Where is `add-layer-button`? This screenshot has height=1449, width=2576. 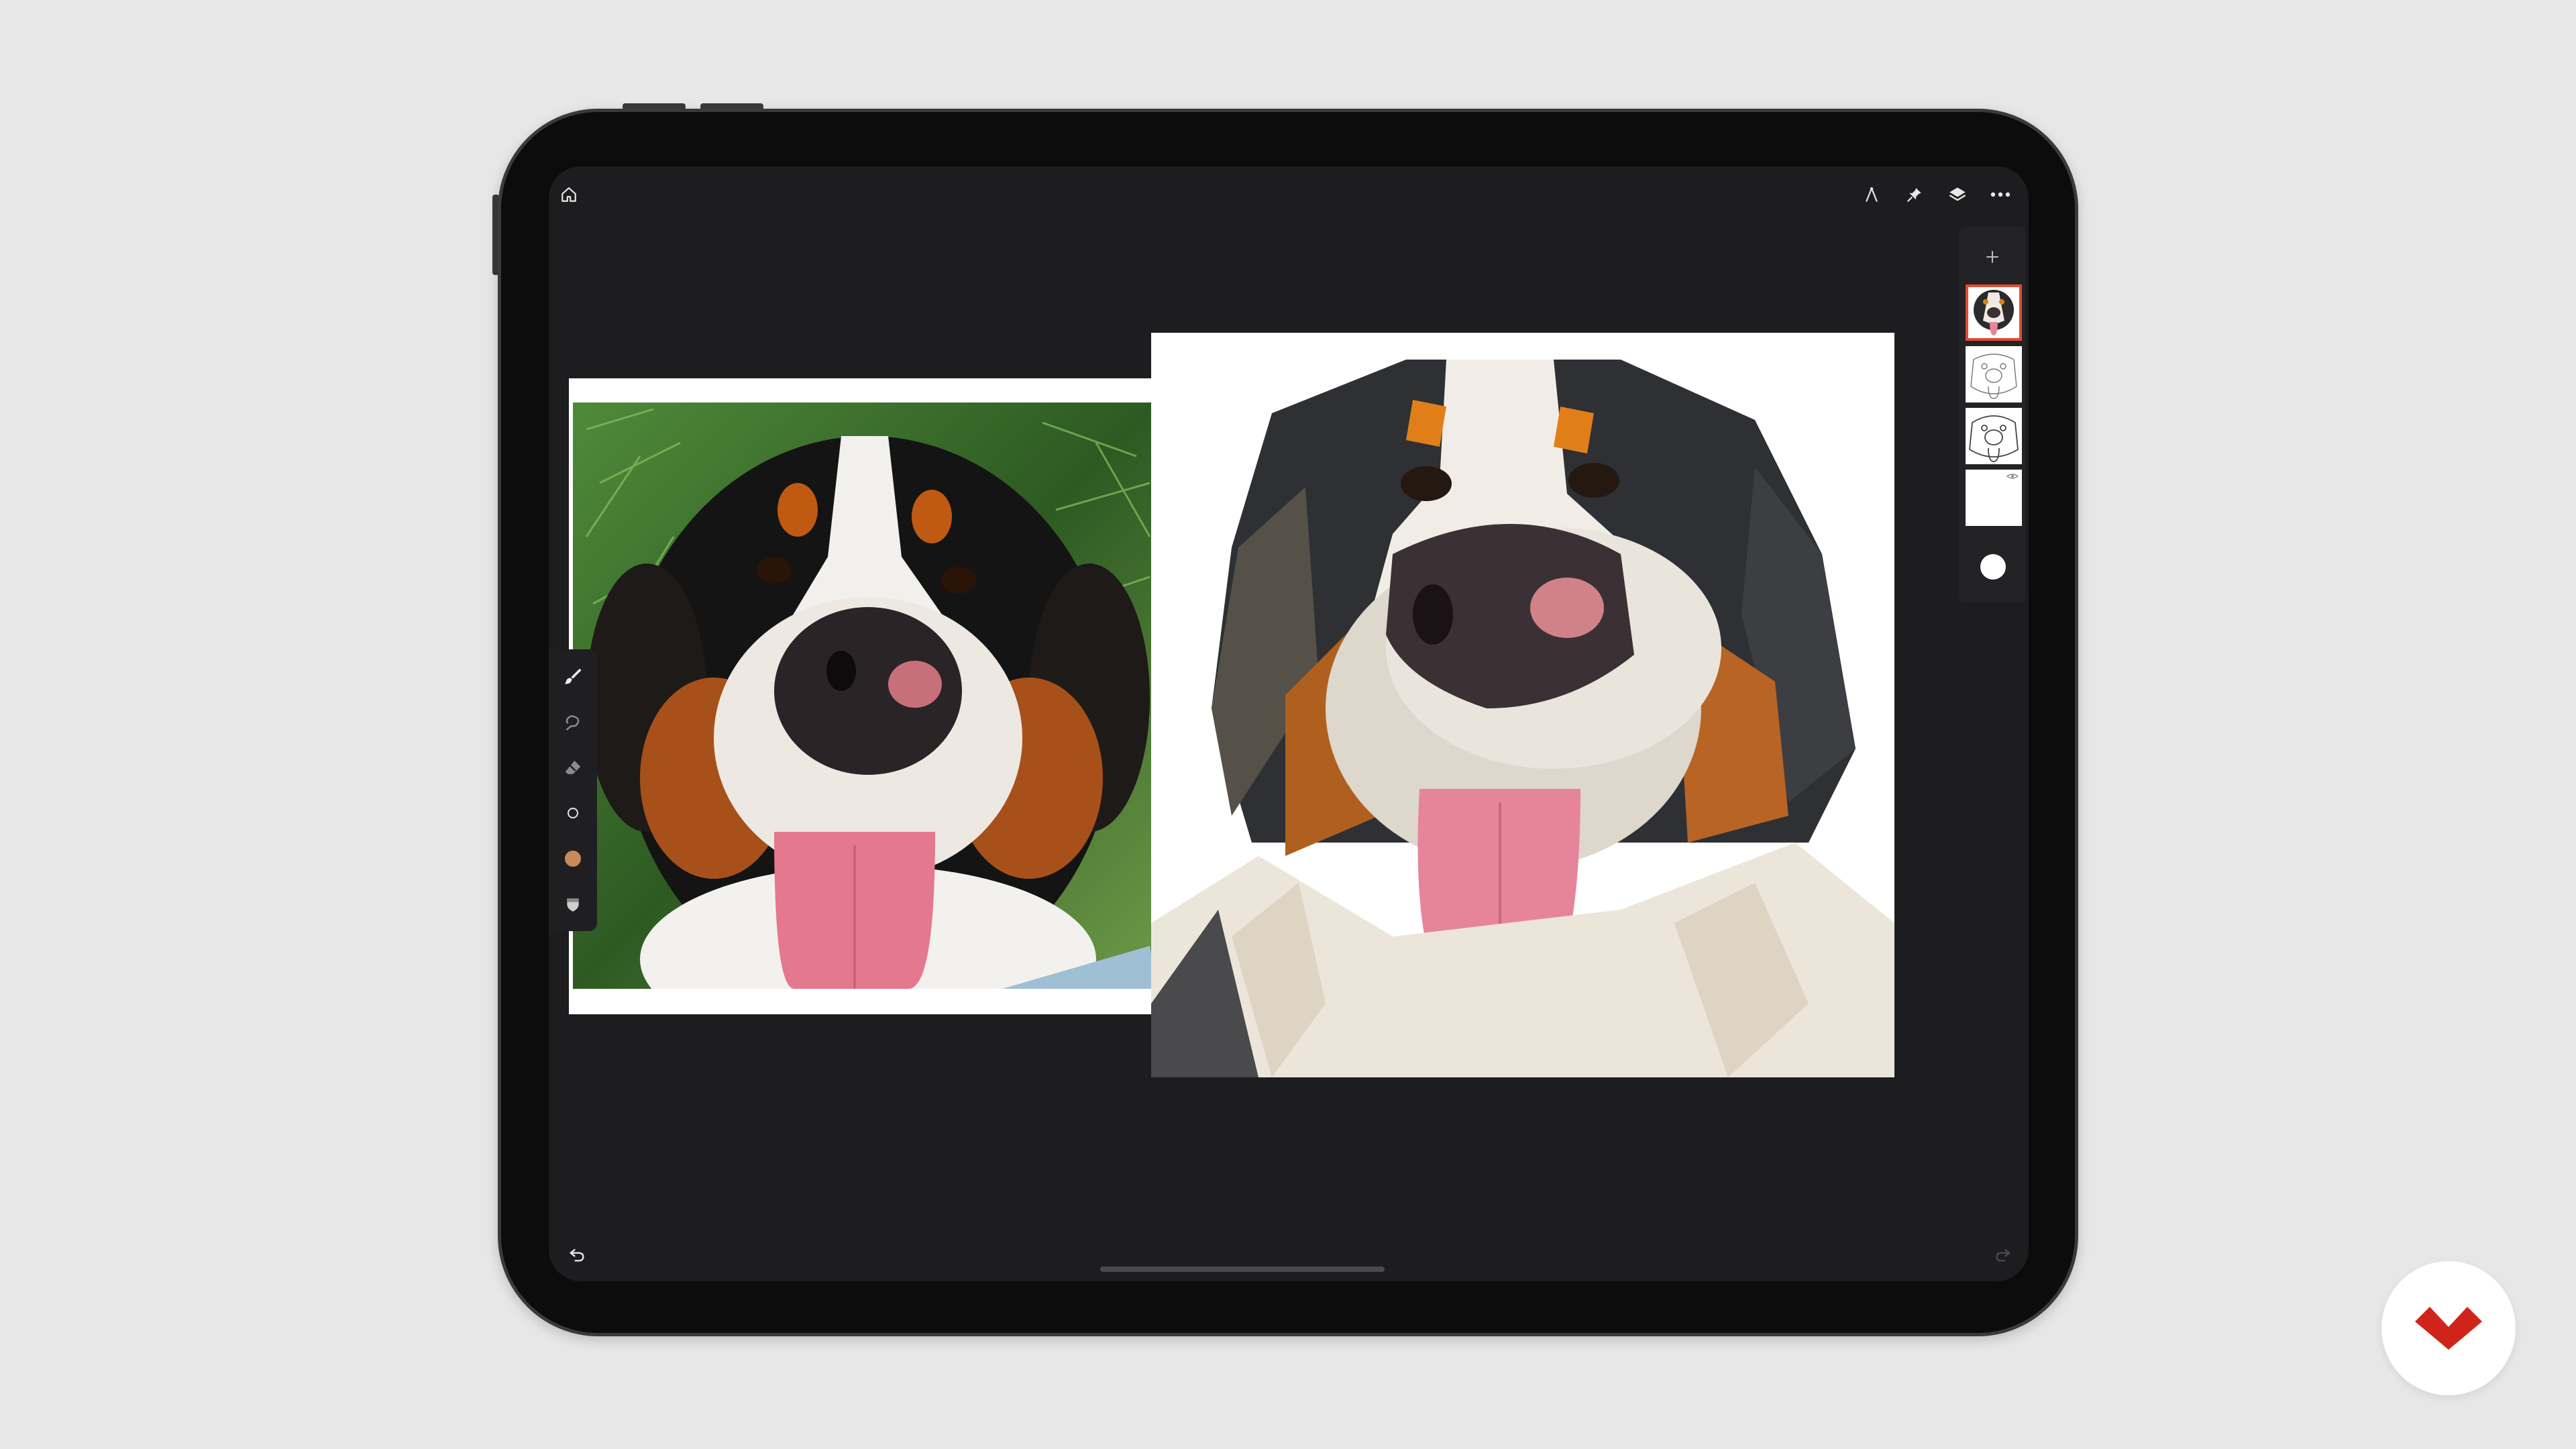 add-layer-button is located at coordinates (1992, 257).